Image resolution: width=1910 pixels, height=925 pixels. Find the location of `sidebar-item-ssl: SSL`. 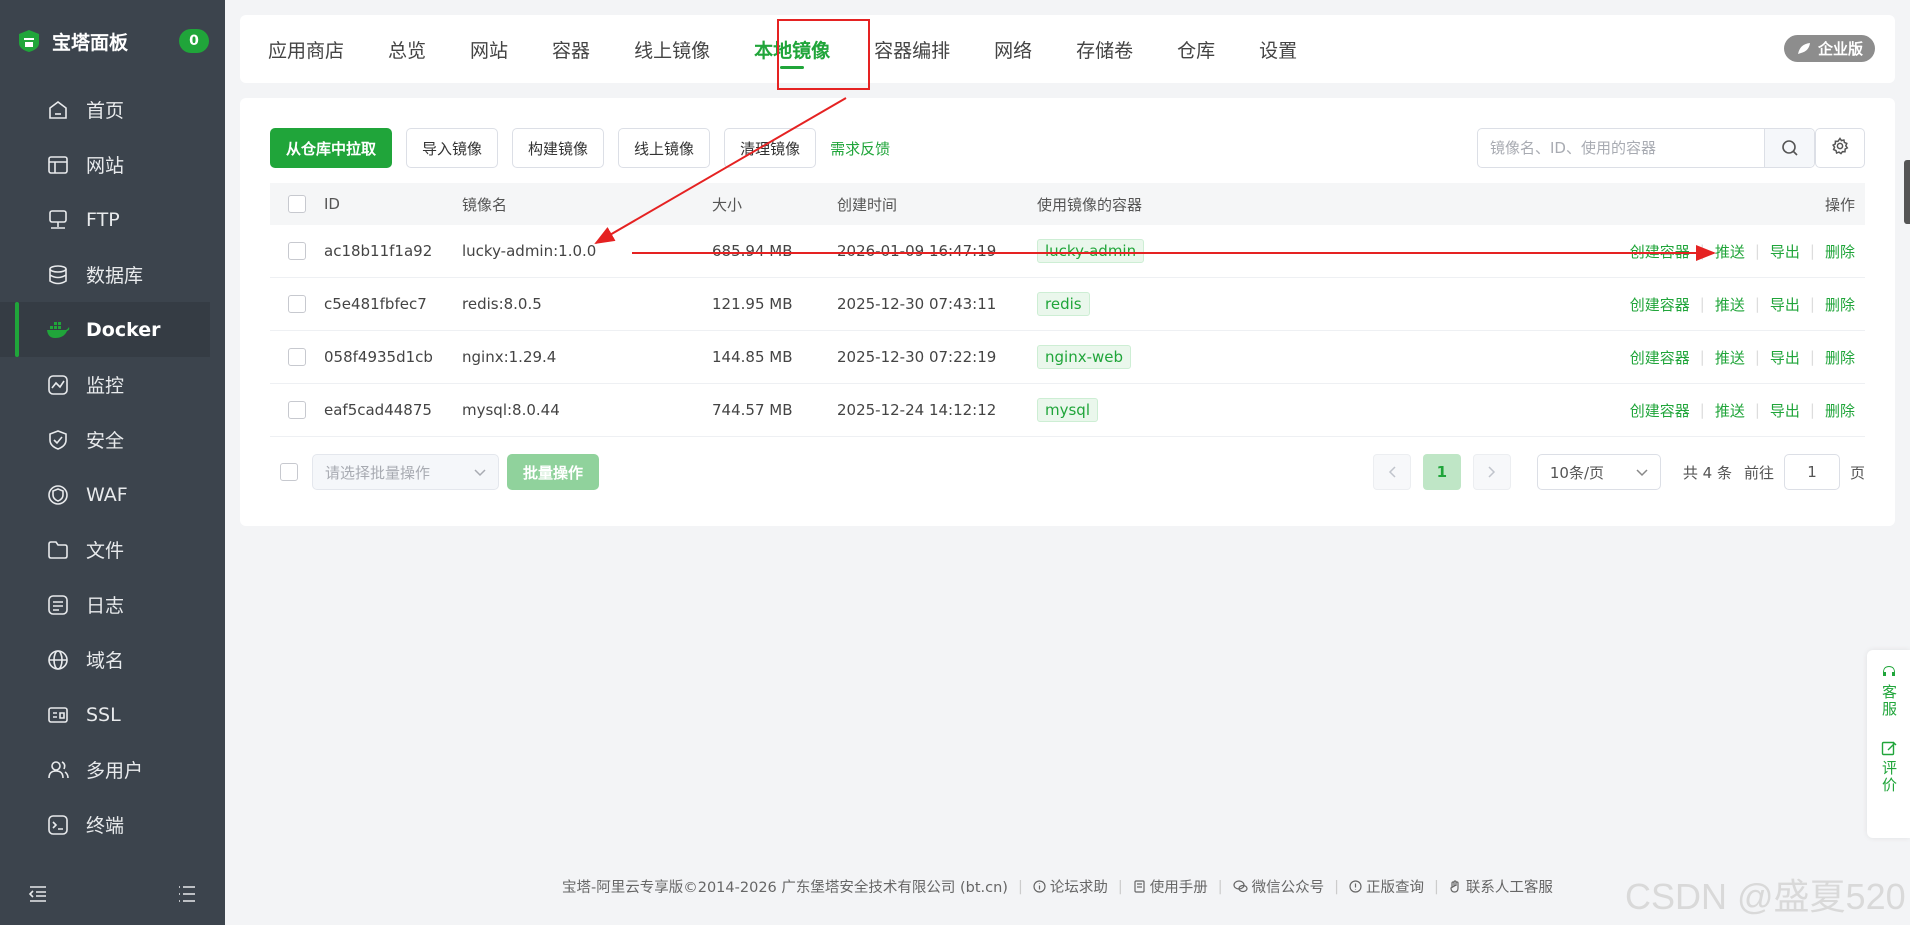

sidebar-item-ssl: SSL is located at coordinates (112, 714).